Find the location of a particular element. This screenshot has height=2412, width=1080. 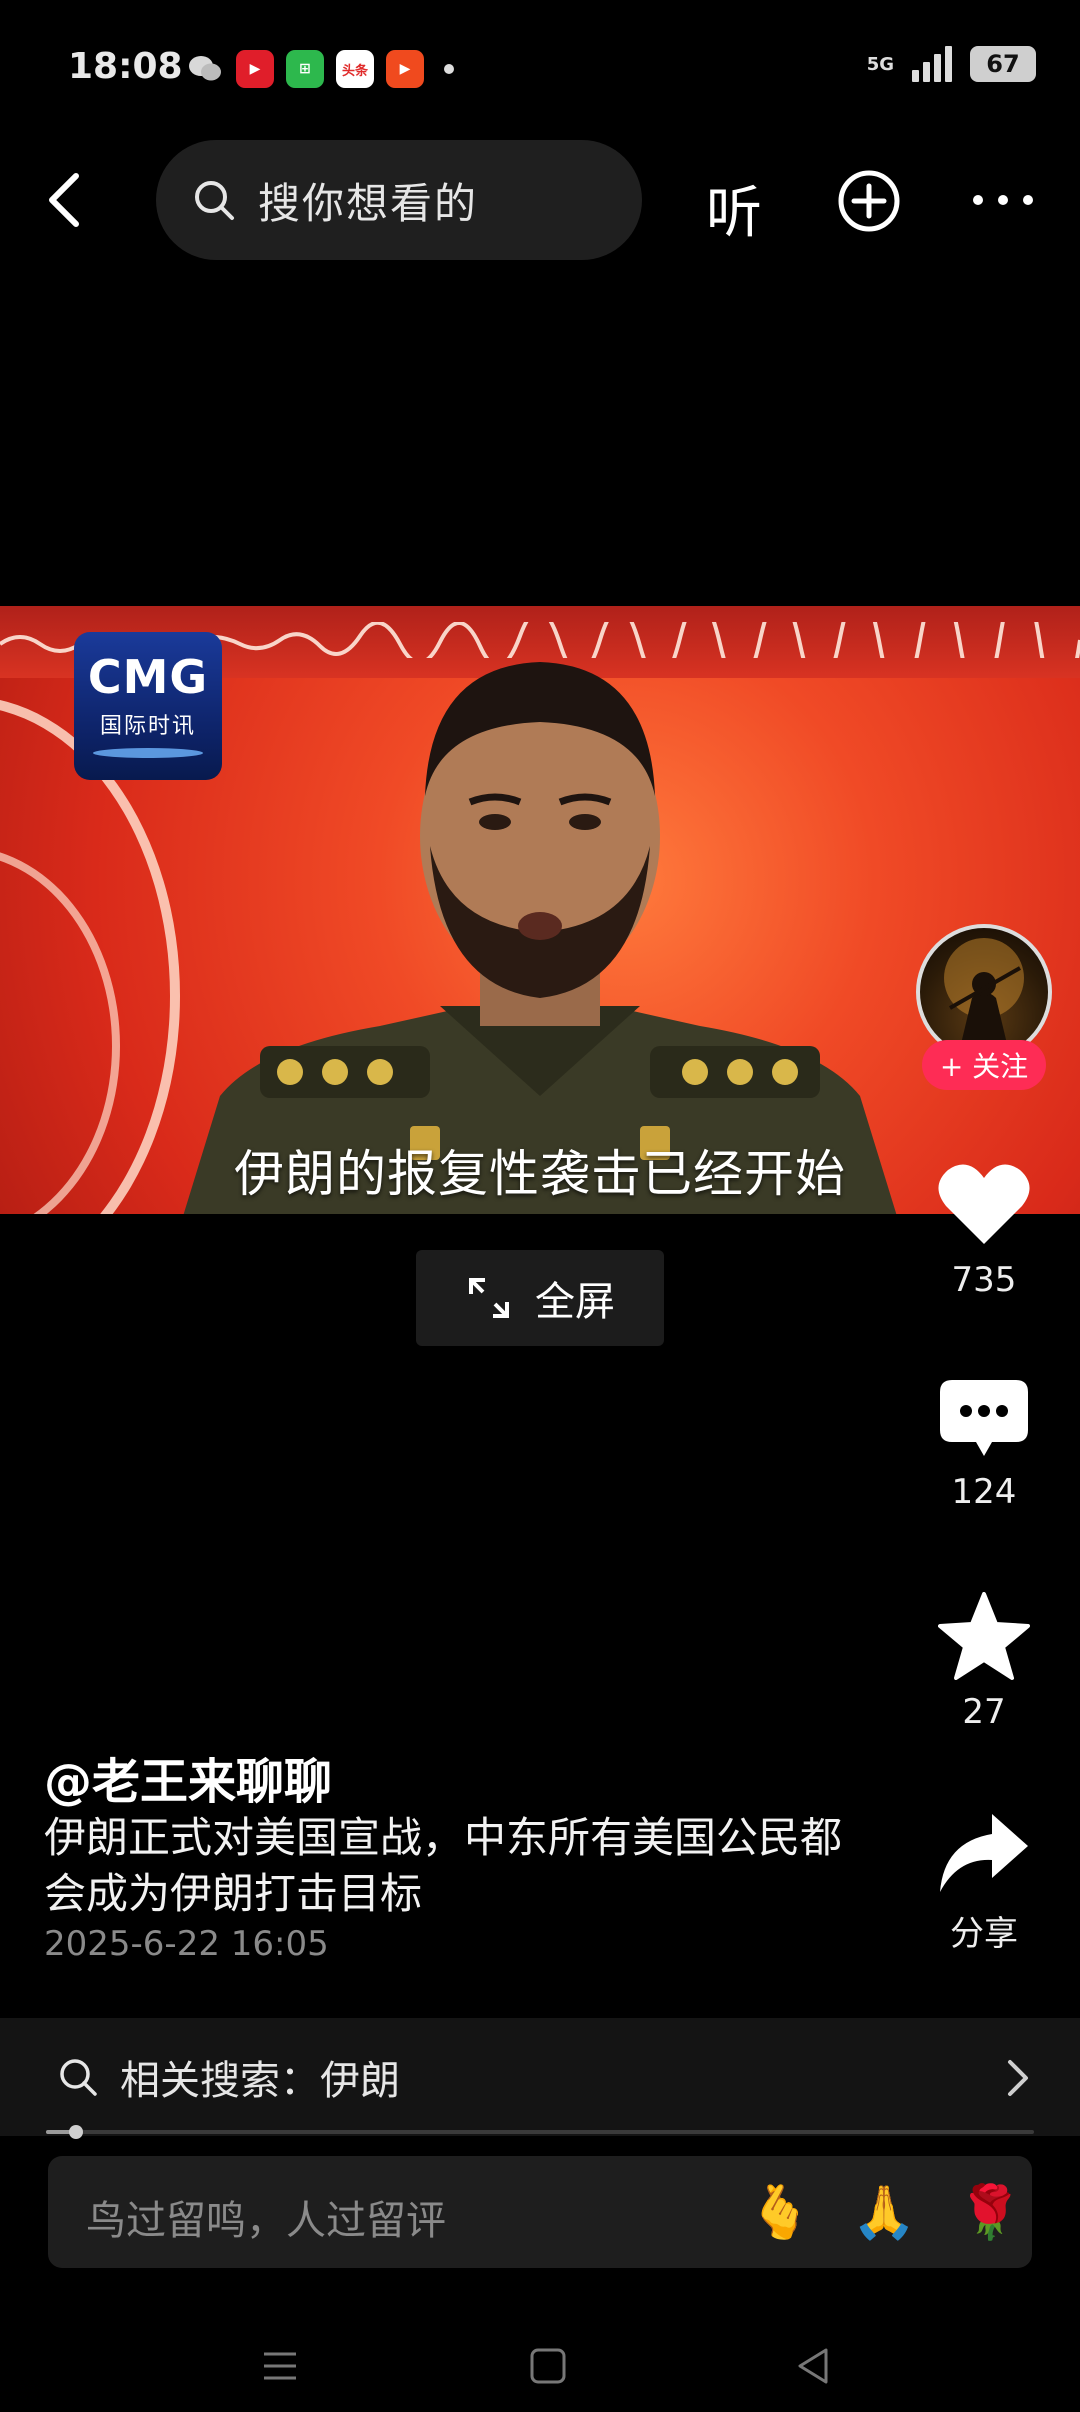

share-button: 分享 is located at coordinates (984, 1883).